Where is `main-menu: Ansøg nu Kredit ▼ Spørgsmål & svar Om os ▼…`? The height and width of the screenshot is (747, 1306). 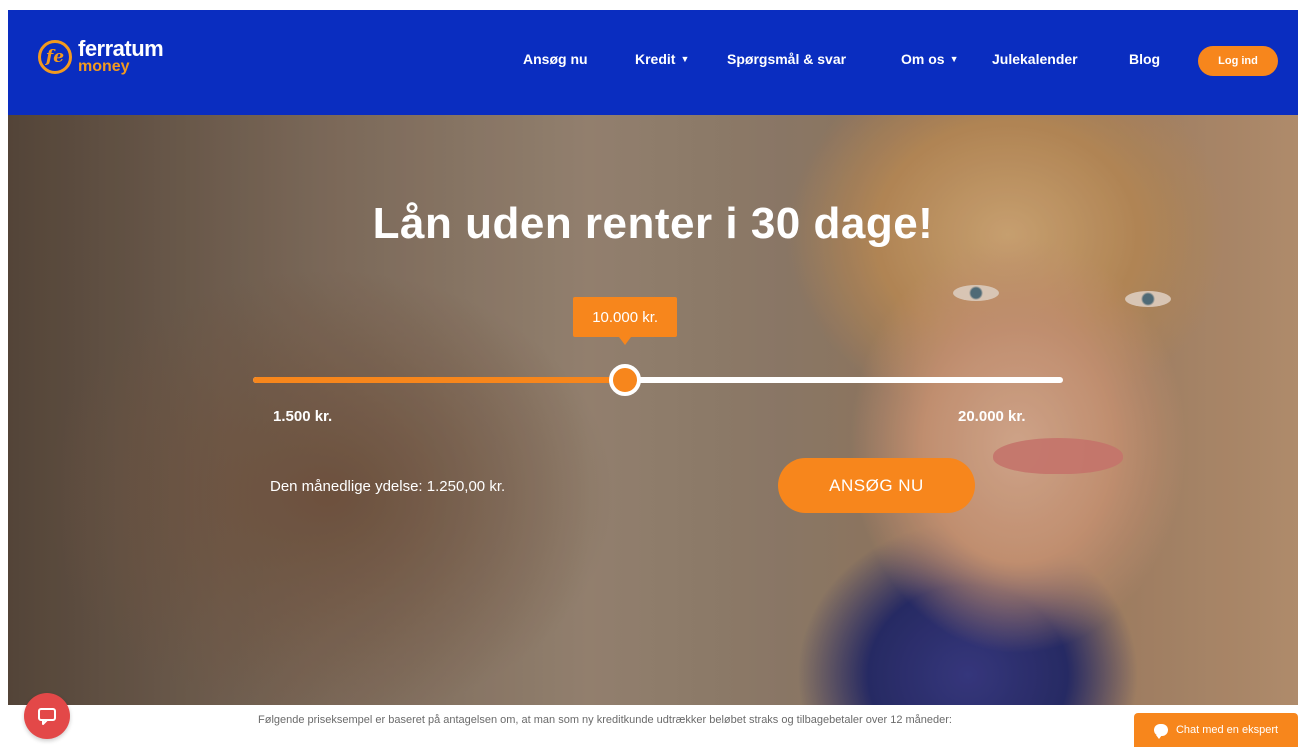
main-menu: Ansøg nu Kredit ▼ Spørgsmål & svar Om os ▼… is located at coordinates (653, 61).